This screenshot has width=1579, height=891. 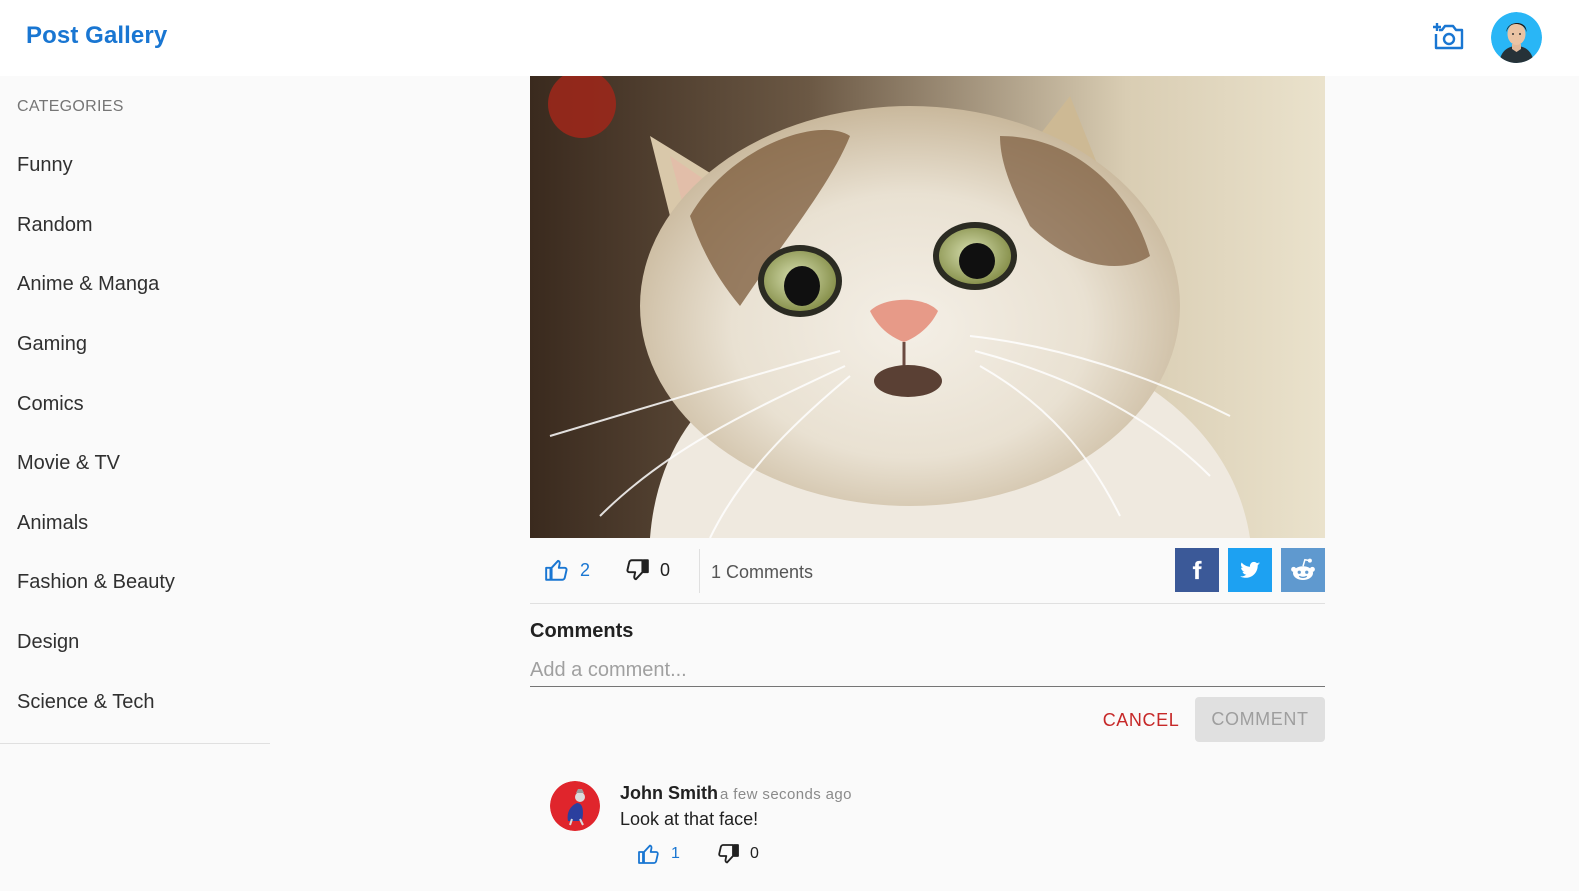 I want to click on comment-downvote-count: 0, so click(x=754, y=853).